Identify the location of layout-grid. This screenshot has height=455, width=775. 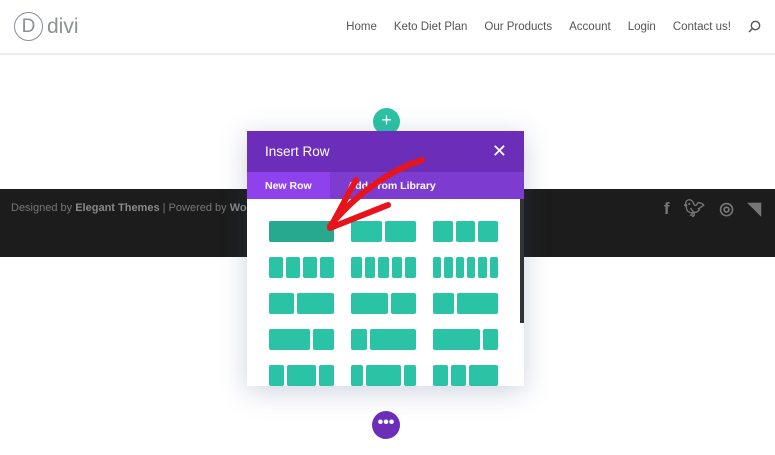
(384, 303).